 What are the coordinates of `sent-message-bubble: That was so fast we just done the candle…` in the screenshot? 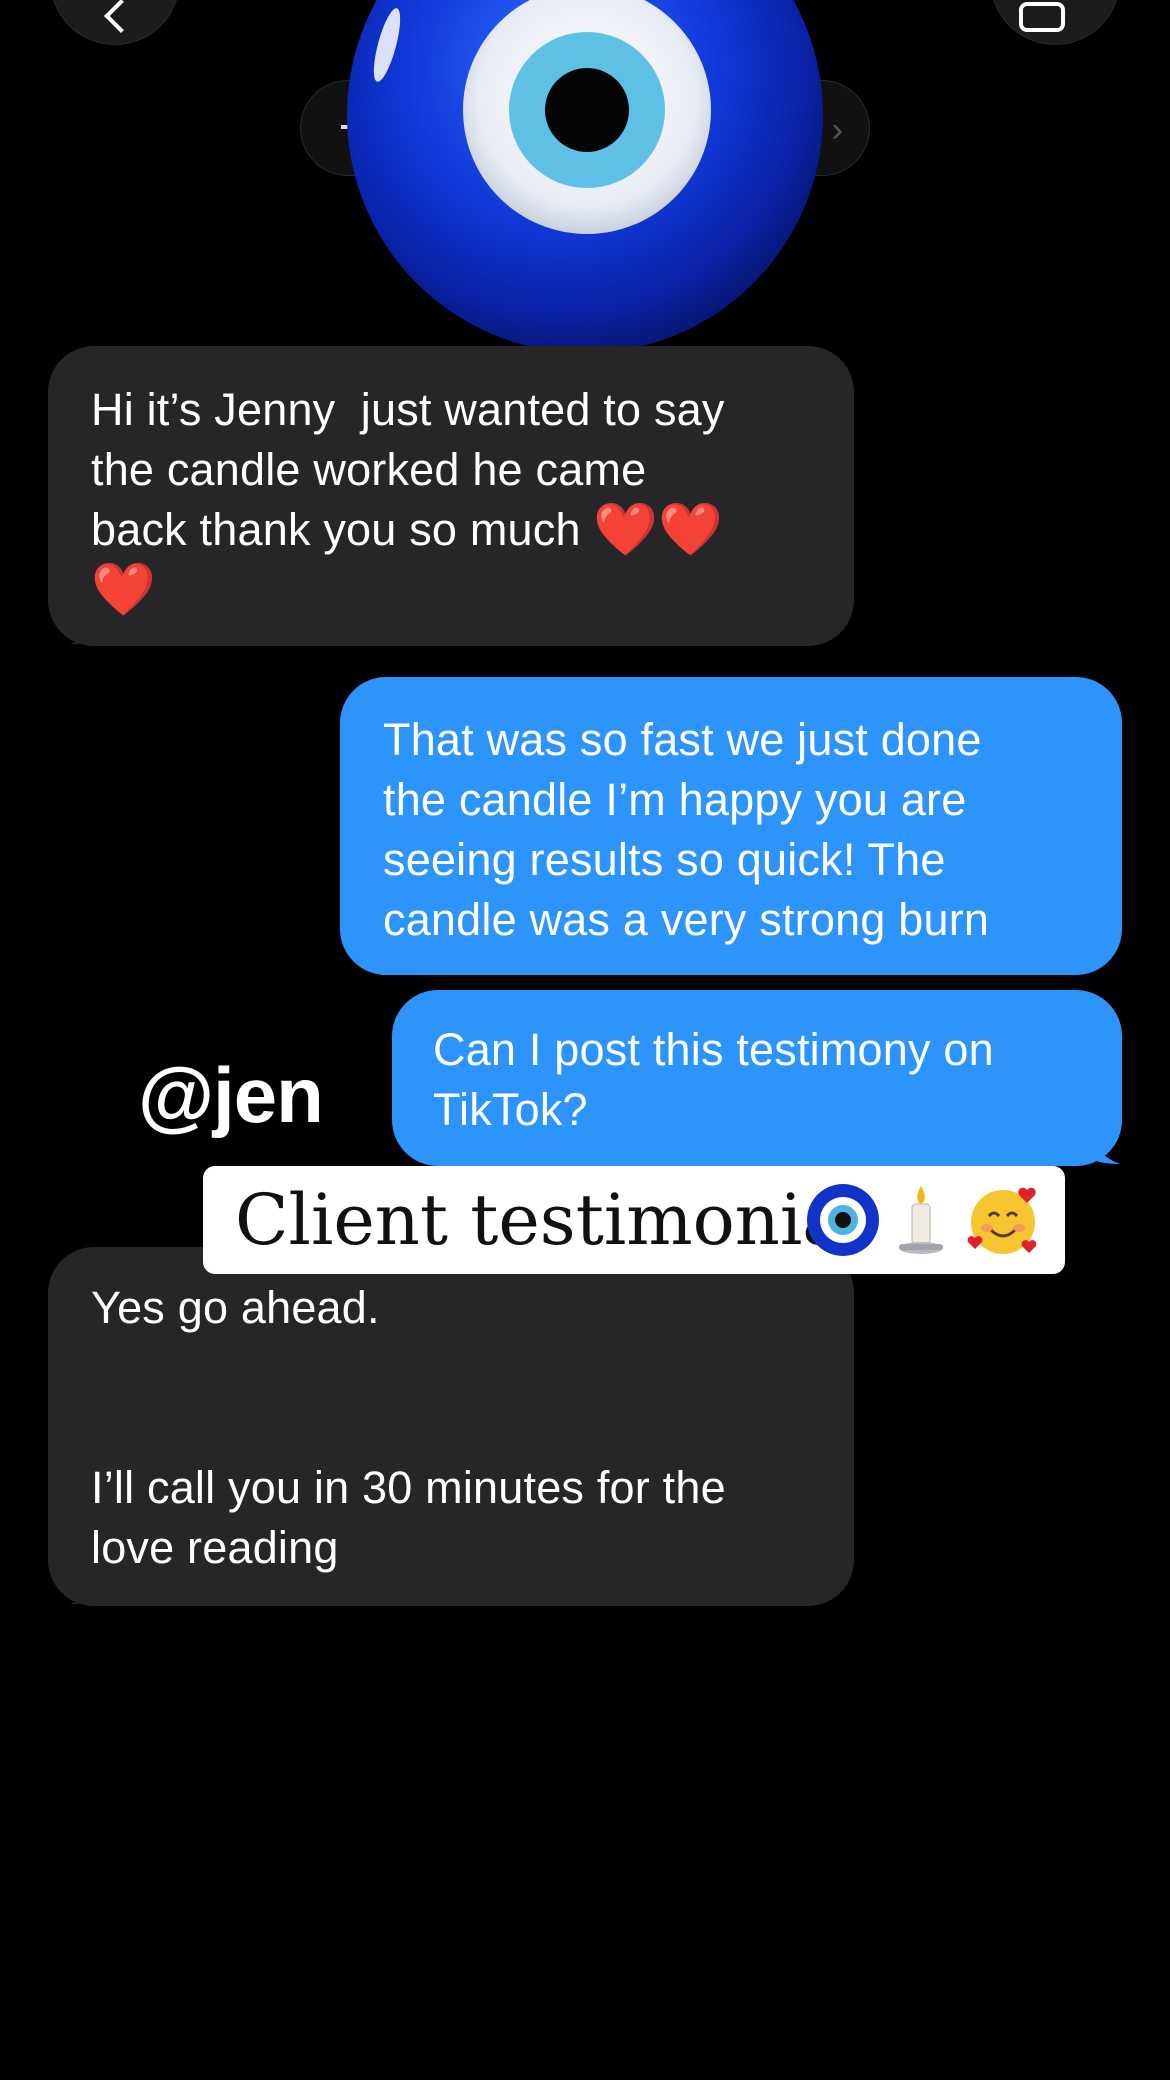 It's located at (731, 826).